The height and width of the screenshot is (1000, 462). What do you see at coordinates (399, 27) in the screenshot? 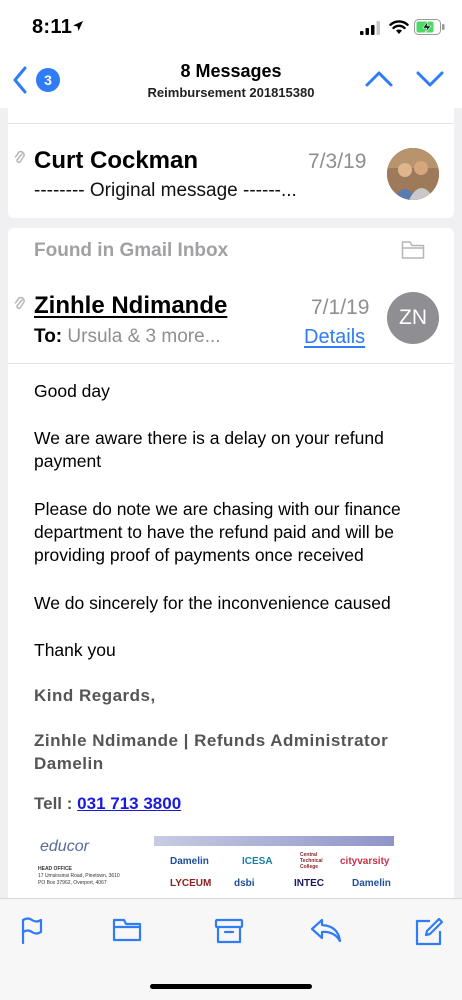
I see `wifi-icon` at bounding box center [399, 27].